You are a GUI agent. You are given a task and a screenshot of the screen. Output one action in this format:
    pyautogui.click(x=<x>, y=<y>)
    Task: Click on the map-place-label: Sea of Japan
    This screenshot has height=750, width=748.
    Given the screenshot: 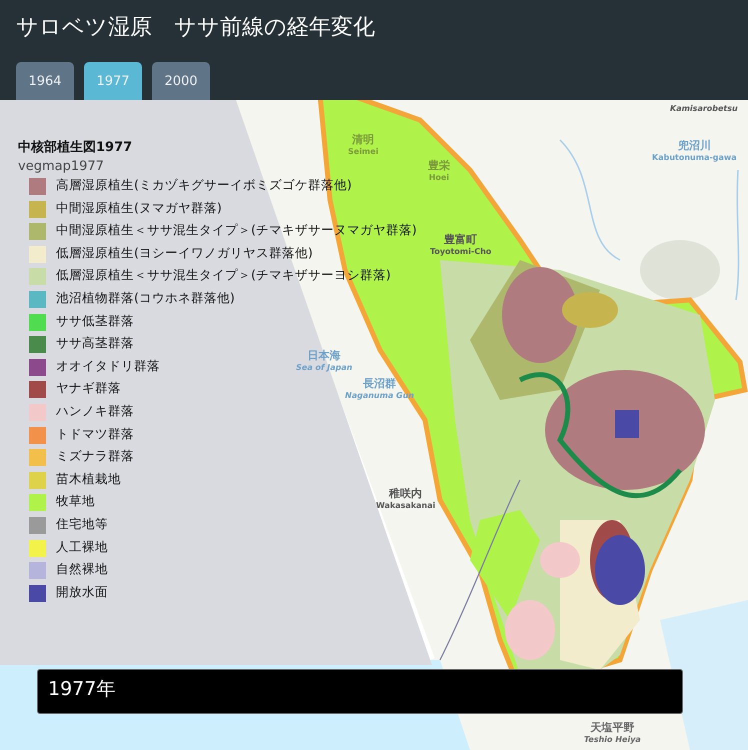 What is the action you would take?
    pyautogui.click(x=324, y=367)
    